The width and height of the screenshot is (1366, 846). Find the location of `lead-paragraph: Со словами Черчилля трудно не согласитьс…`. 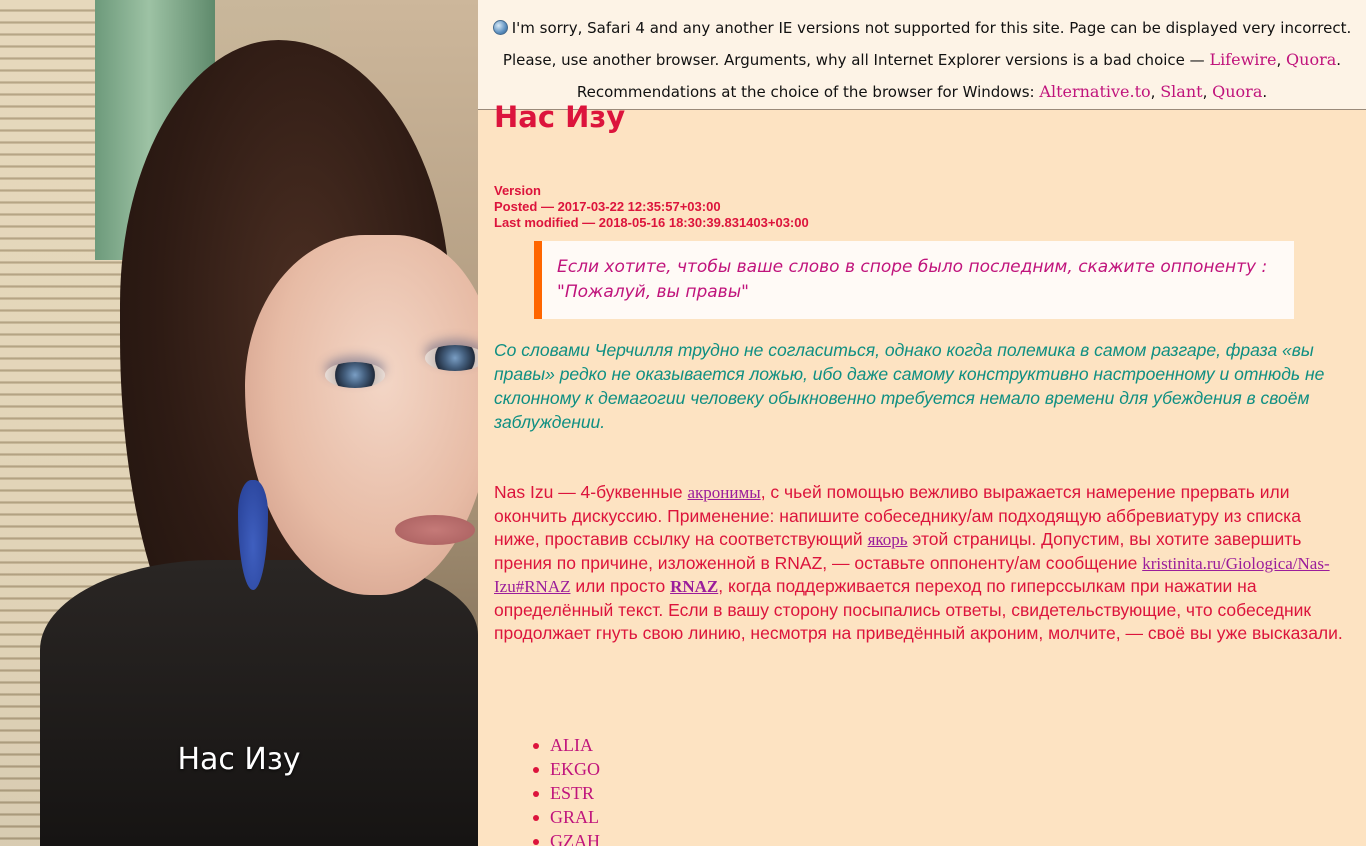

lead-paragraph: Со словами Черчилля трудно не согласитьс… is located at coordinates (909, 386).